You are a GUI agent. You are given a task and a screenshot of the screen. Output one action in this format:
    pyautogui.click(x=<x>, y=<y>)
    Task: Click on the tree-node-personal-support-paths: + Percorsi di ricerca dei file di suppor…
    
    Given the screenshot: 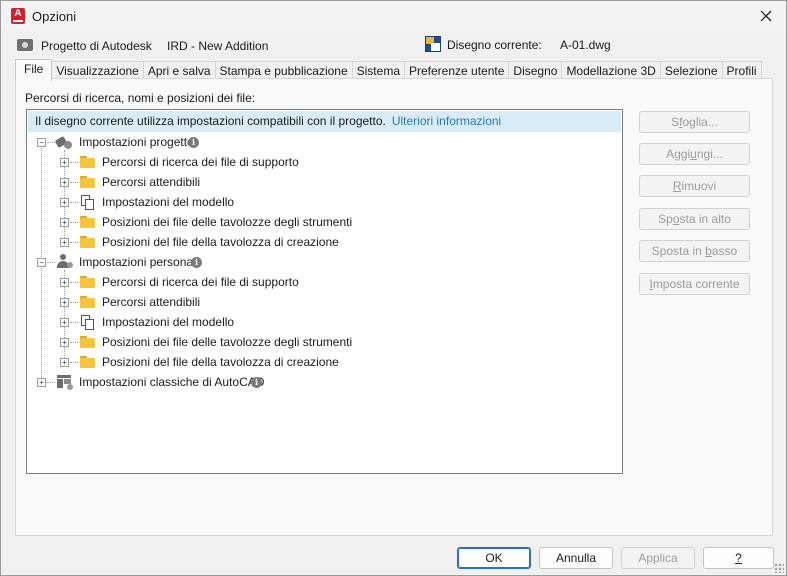 What is the action you would take?
    pyautogui.click(x=227, y=282)
    